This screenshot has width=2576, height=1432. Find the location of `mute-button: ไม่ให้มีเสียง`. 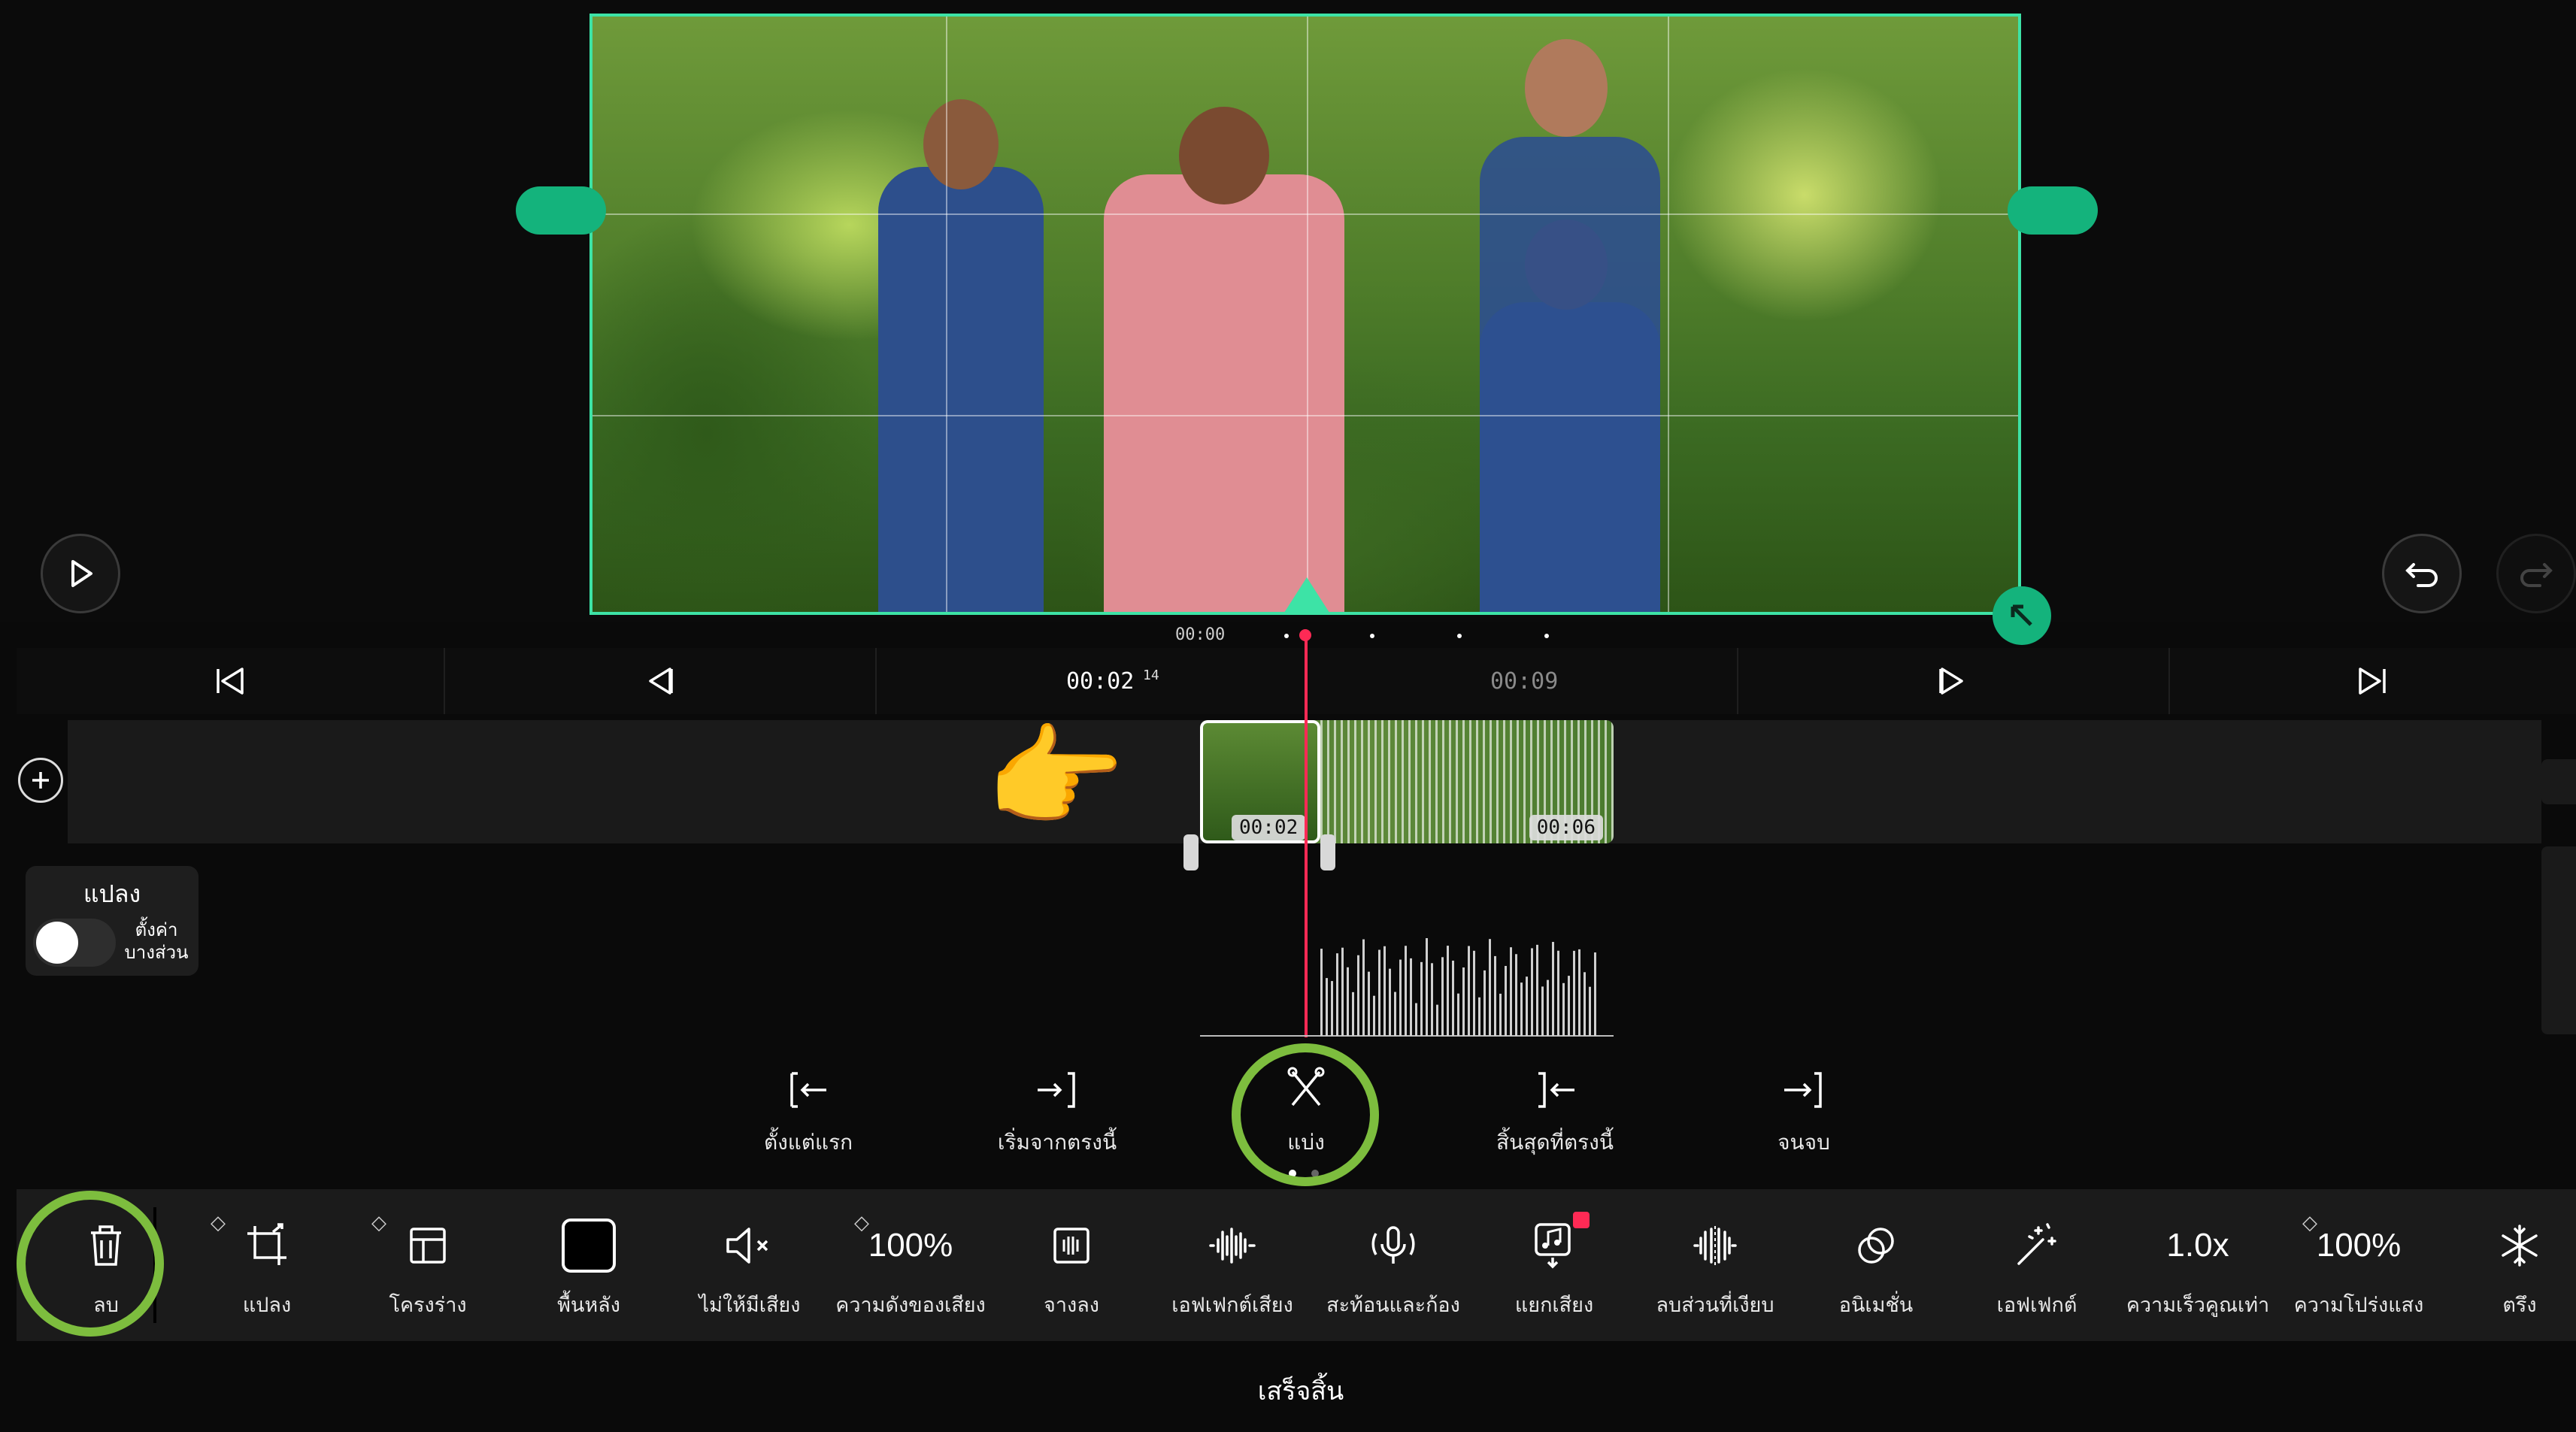

mute-button: ไม่ให้มีเสียง is located at coordinates (749, 1265).